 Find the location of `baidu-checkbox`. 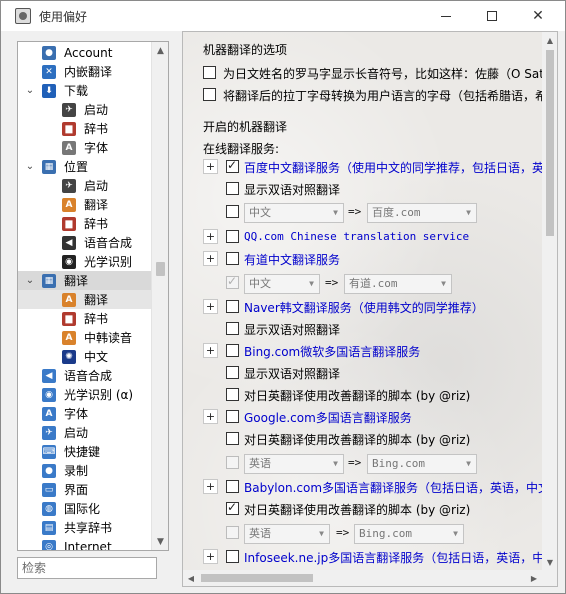

baidu-checkbox is located at coordinates (232, 165).